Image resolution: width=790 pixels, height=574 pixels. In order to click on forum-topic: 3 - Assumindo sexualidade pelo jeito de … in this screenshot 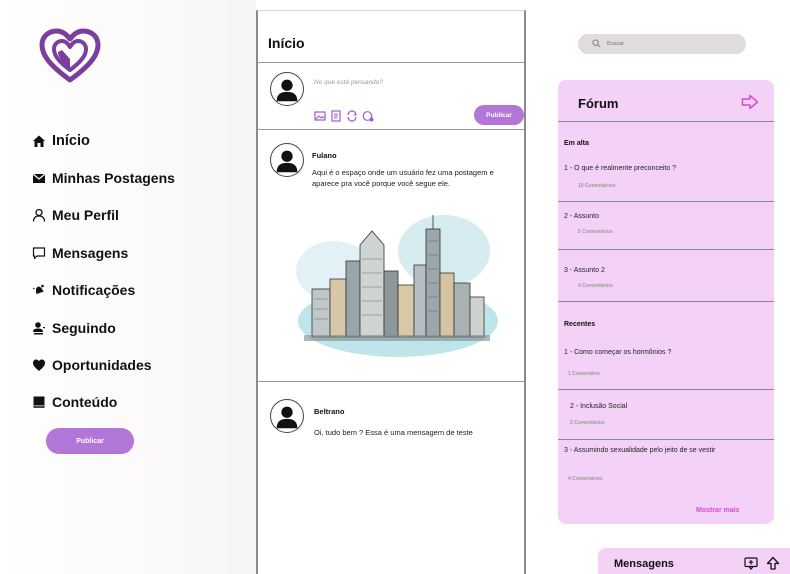, I will do `click(666, 467)`.